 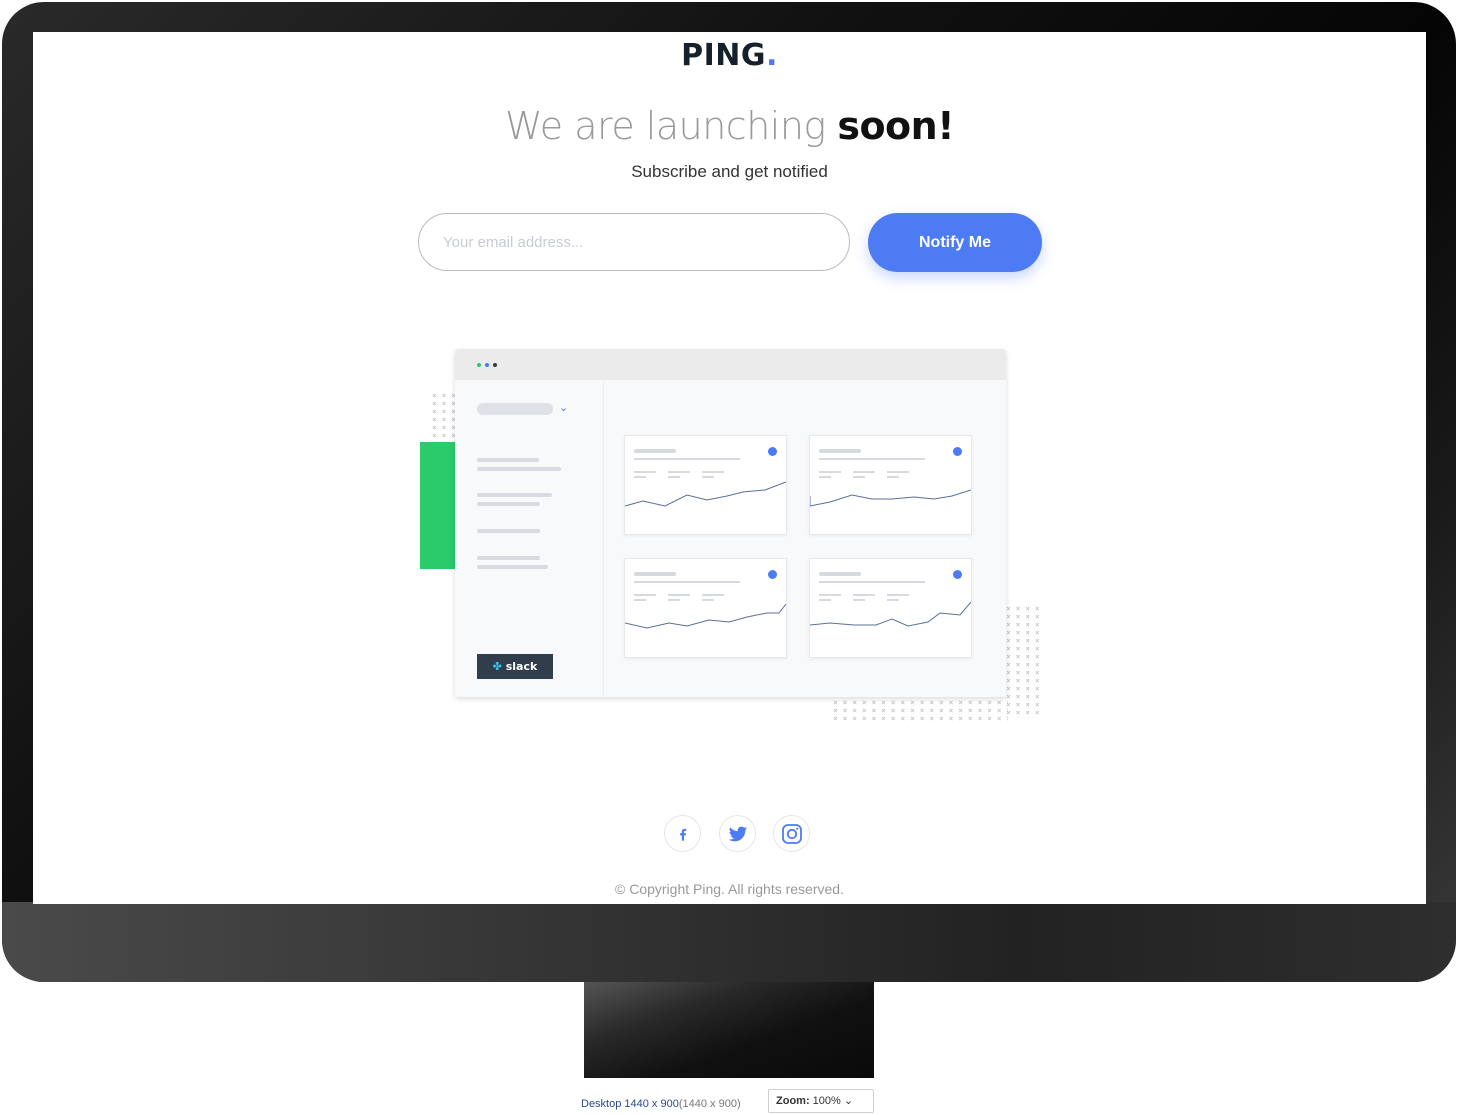 I want to click on device-label: Desktop 1440 x 900(1440 x 900), so click(x=661, y=1104).